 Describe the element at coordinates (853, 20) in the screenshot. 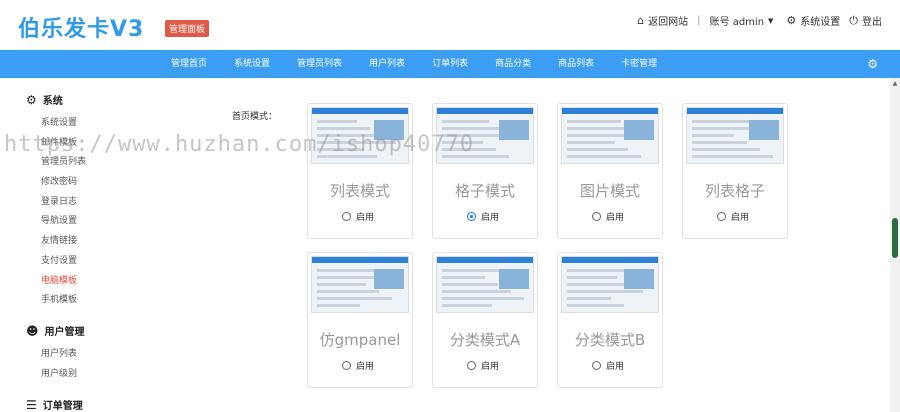

I see `power-icon: ⏻` at that location.